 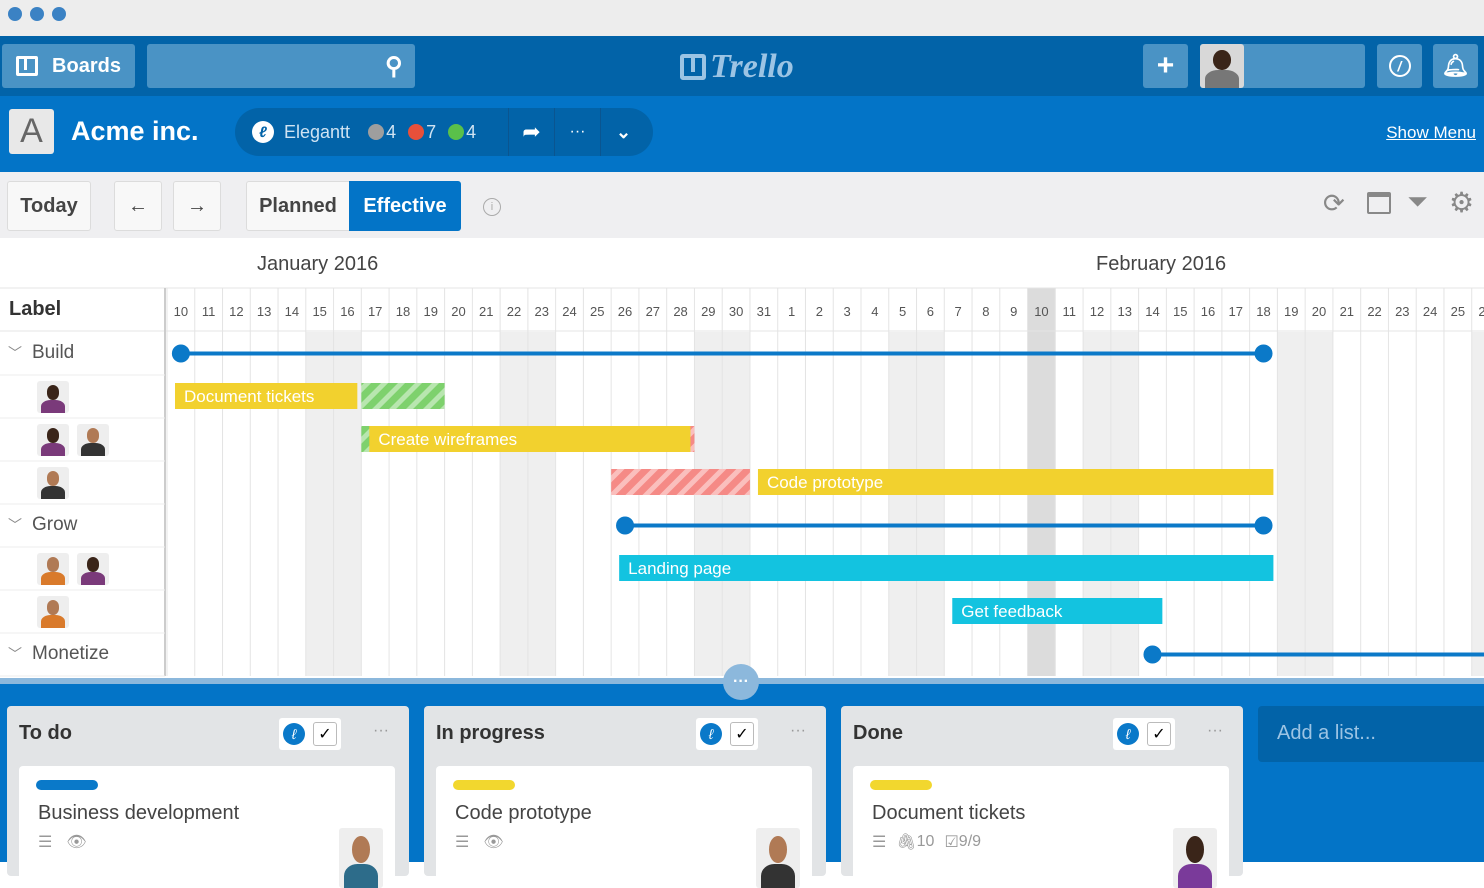 I want to click on day-tick-label: 11, so click(x=1069, y=311).